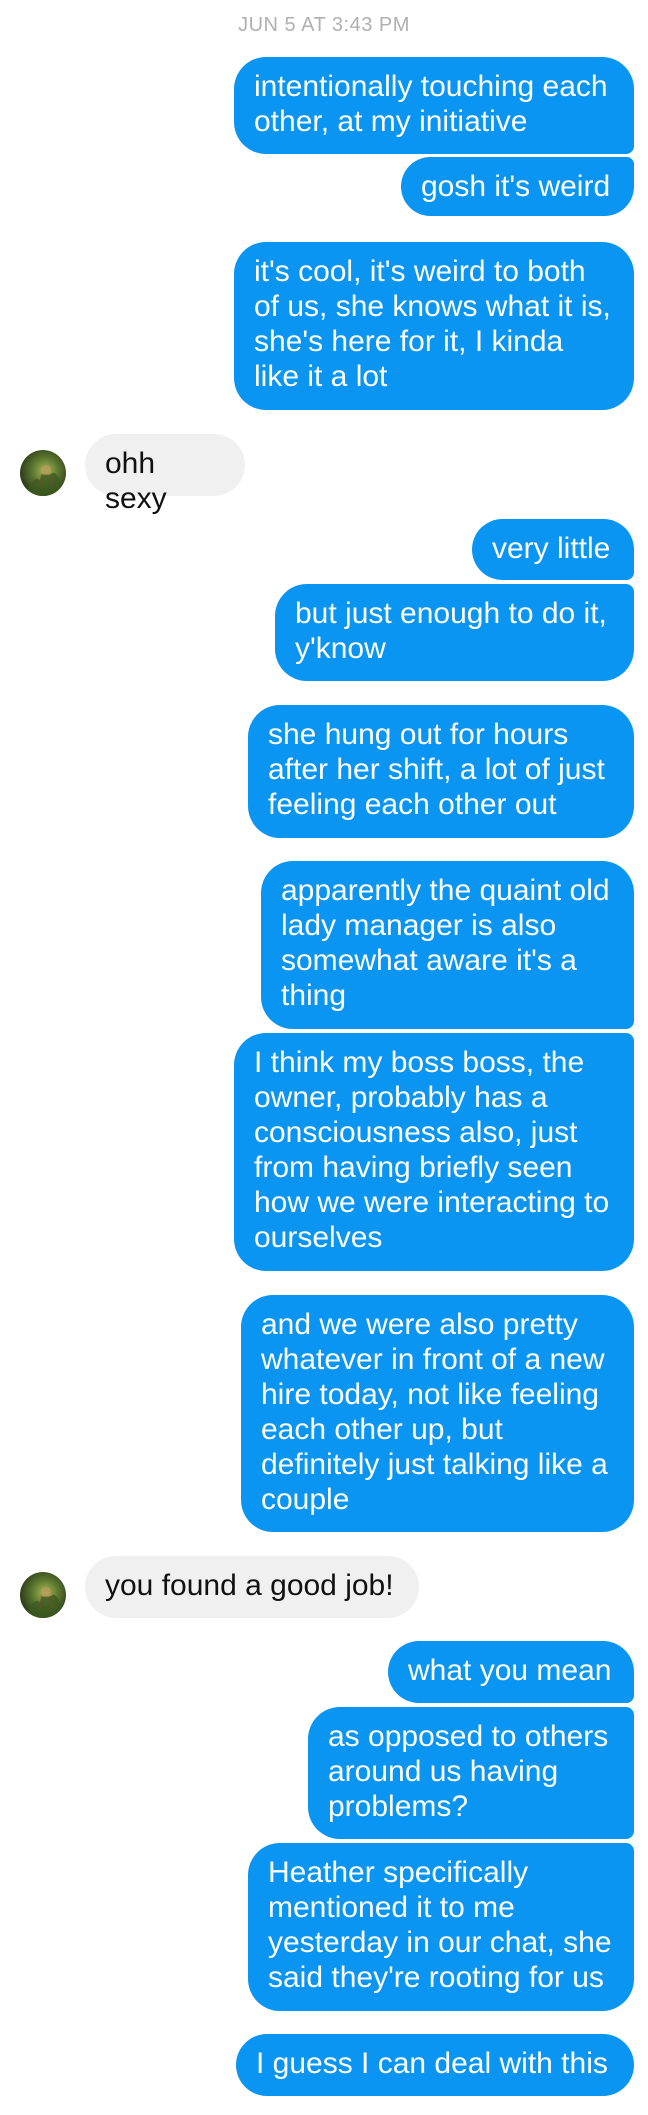 This screenshot has height=2115, width=648. What do you see at coordinates (511, 1672) in the screenshot?
I see `outgoing-message: what you mean` at bounding box center [511, 1672].